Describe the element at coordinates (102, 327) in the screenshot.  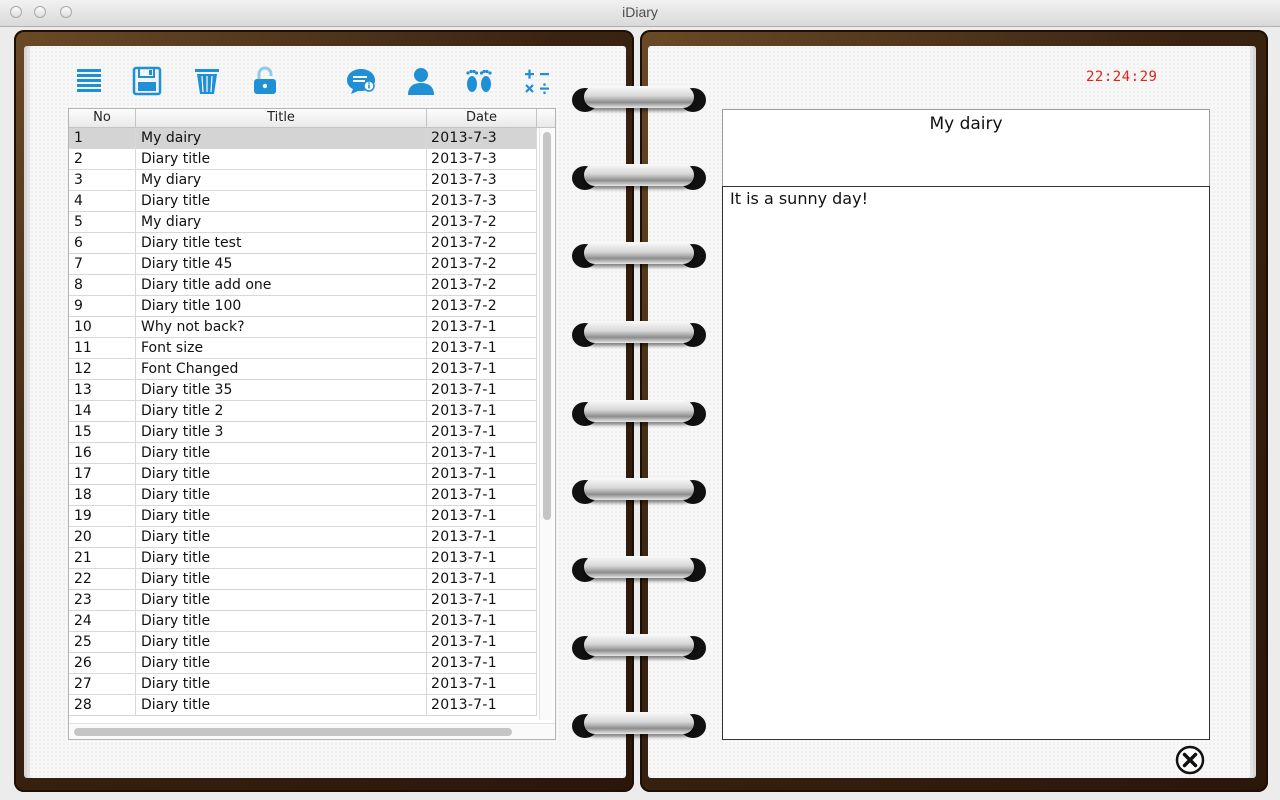
I see `row-number: 10` at that location.